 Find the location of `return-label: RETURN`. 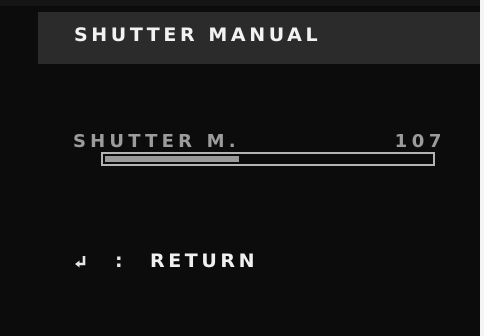

return-label: RETURN is located at coordinates (204, 261).